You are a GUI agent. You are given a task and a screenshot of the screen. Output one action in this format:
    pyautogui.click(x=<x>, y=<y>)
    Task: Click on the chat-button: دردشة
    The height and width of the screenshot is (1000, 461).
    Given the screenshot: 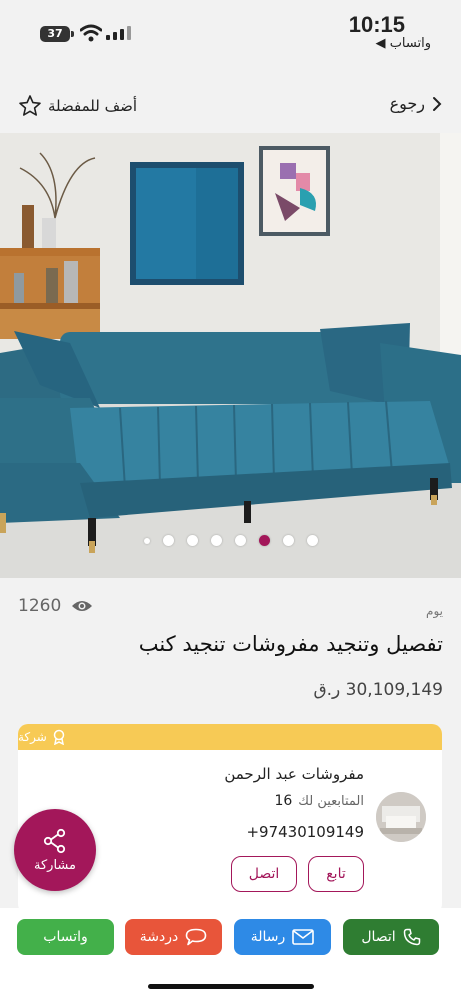 What is the action you would take?
    pyautogui.click(x=173, y=937)
    